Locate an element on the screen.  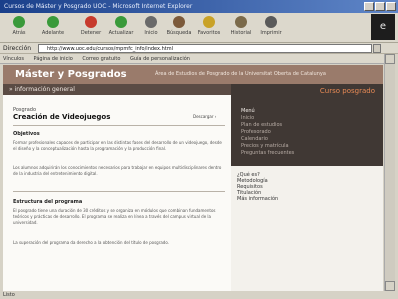
sidebar-item: Inicio is located at coordinates (267, 118).